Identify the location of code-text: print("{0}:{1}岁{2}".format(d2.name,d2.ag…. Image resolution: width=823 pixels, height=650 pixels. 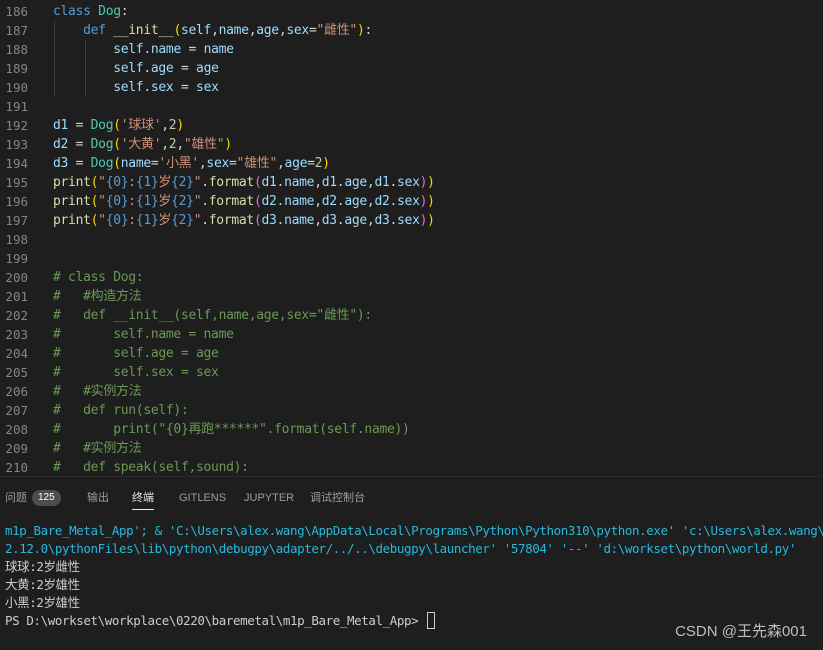
(244, 201).